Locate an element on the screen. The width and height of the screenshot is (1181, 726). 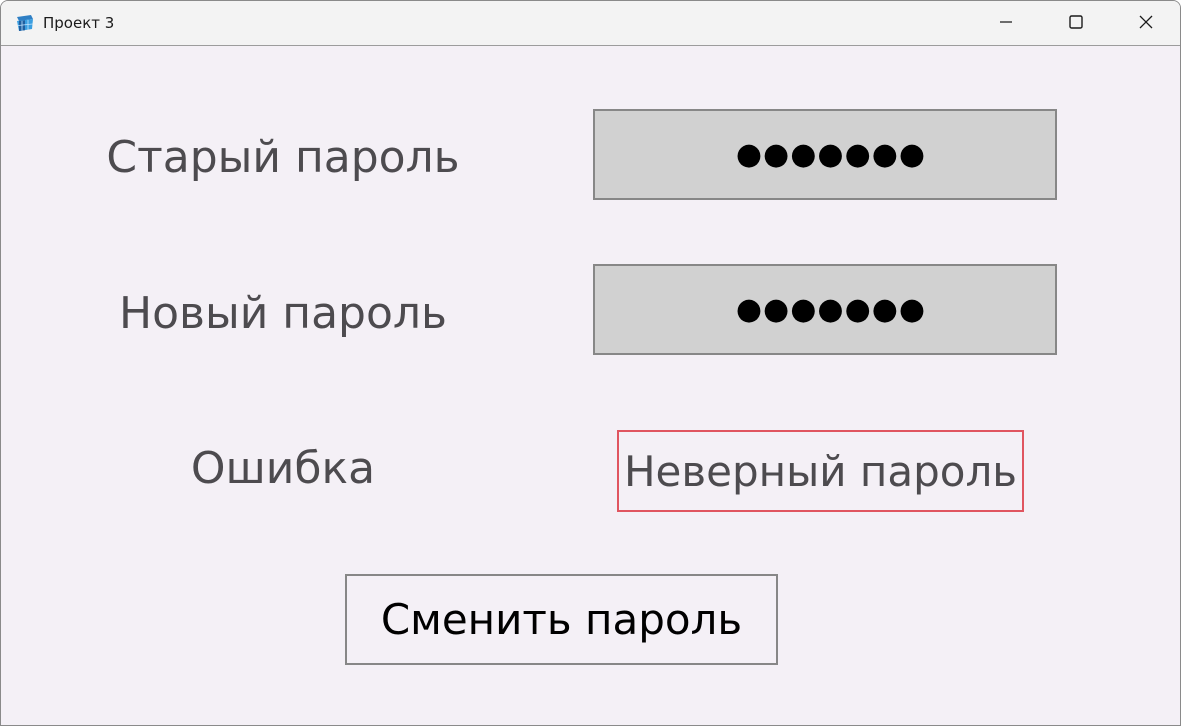
error-message: Неверный пароль is located at coordinates (820, 471).